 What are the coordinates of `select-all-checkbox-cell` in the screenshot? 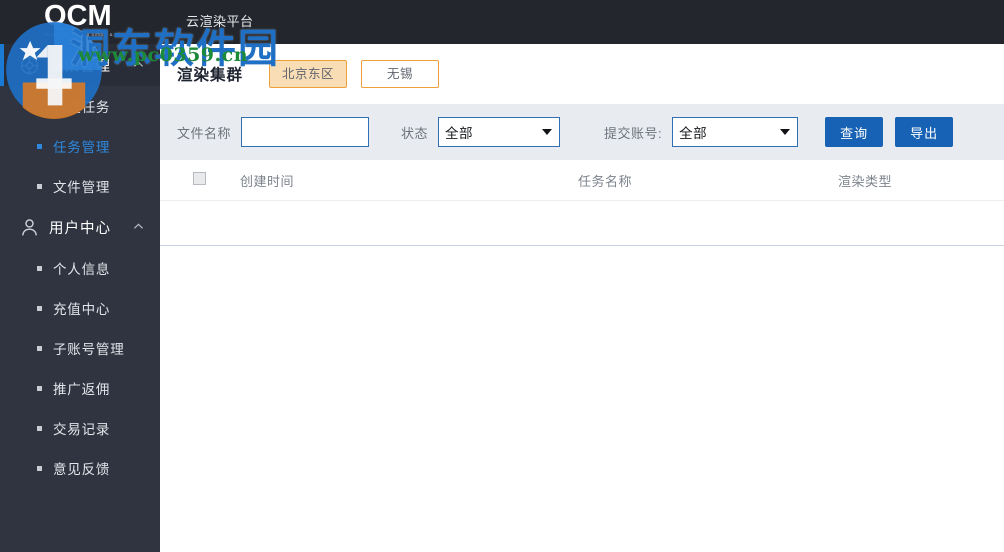 It's located at (199, 180).